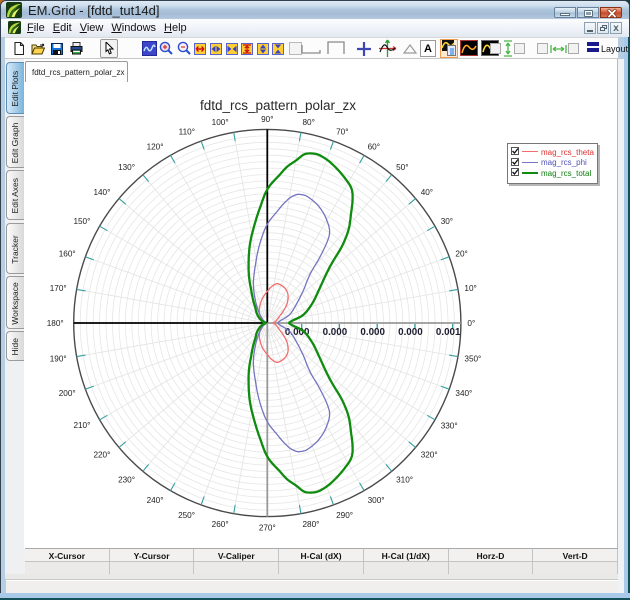 Image resolution: width=630 pixels, height=600 pixels. I want to click on svg-text: 0°, so click(471, 323).